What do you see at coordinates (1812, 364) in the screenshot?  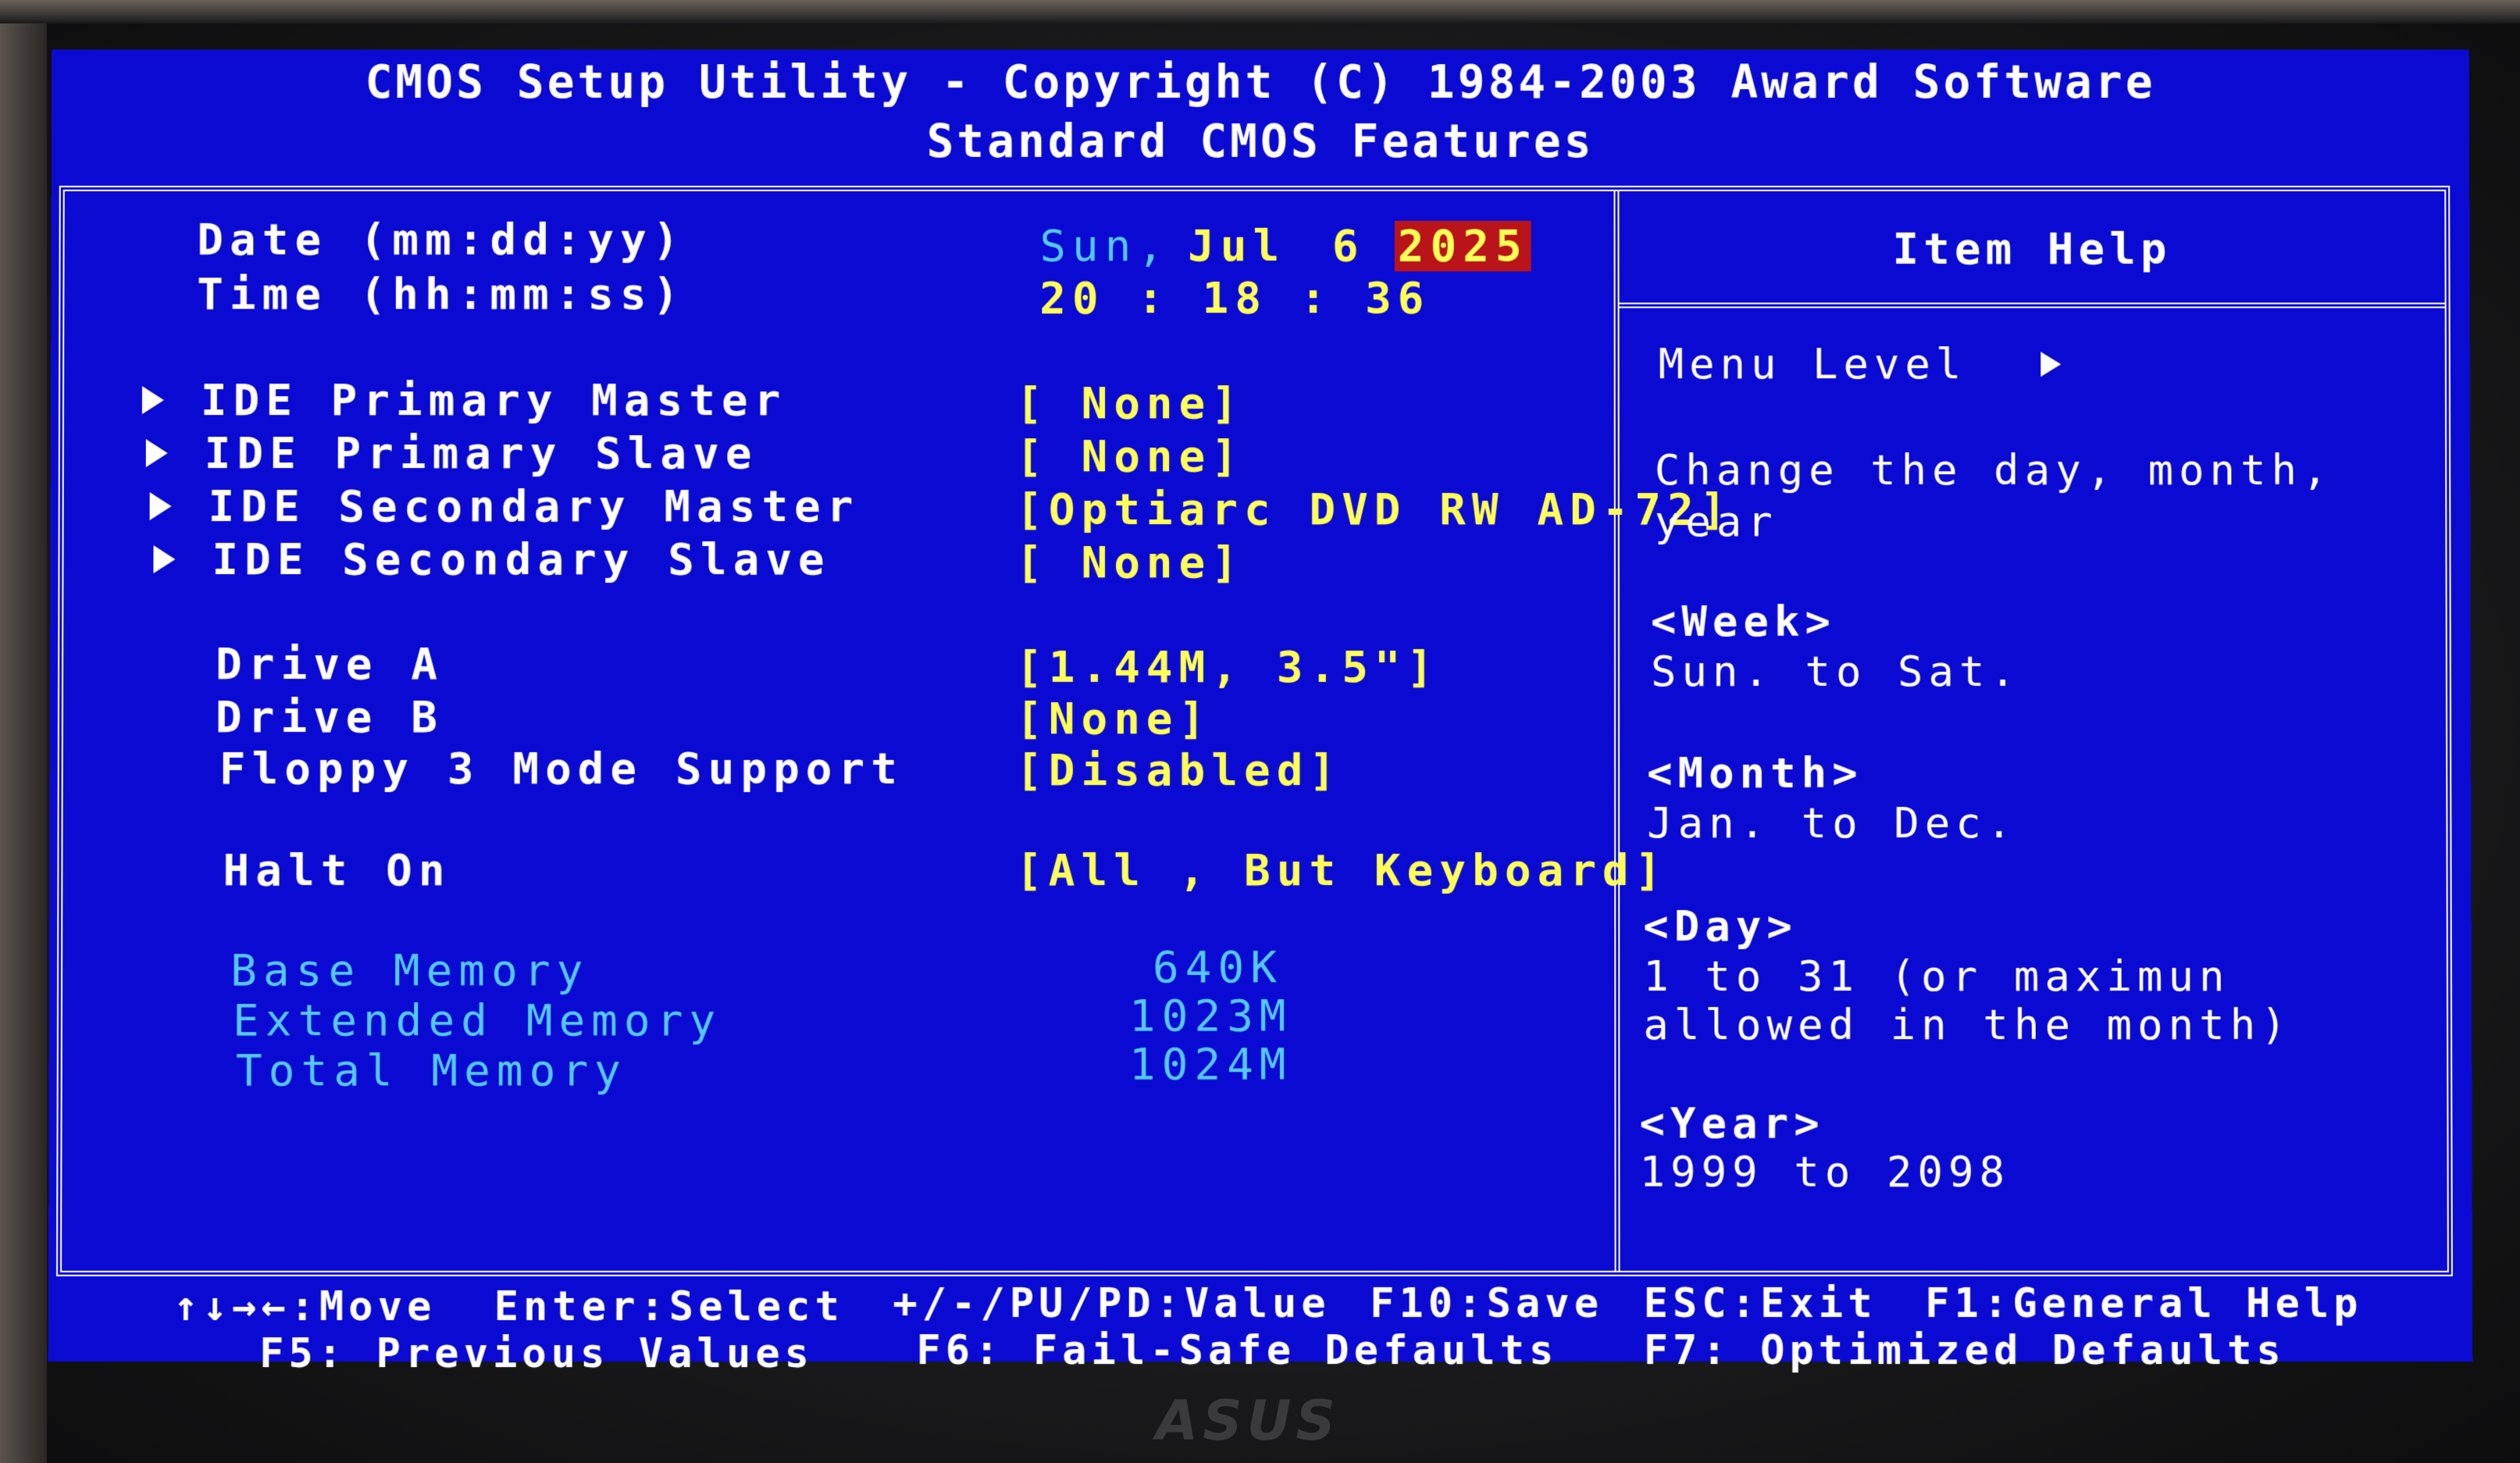 I see `menu-level-label: Menu Level` at bounding box center [1812, 364].